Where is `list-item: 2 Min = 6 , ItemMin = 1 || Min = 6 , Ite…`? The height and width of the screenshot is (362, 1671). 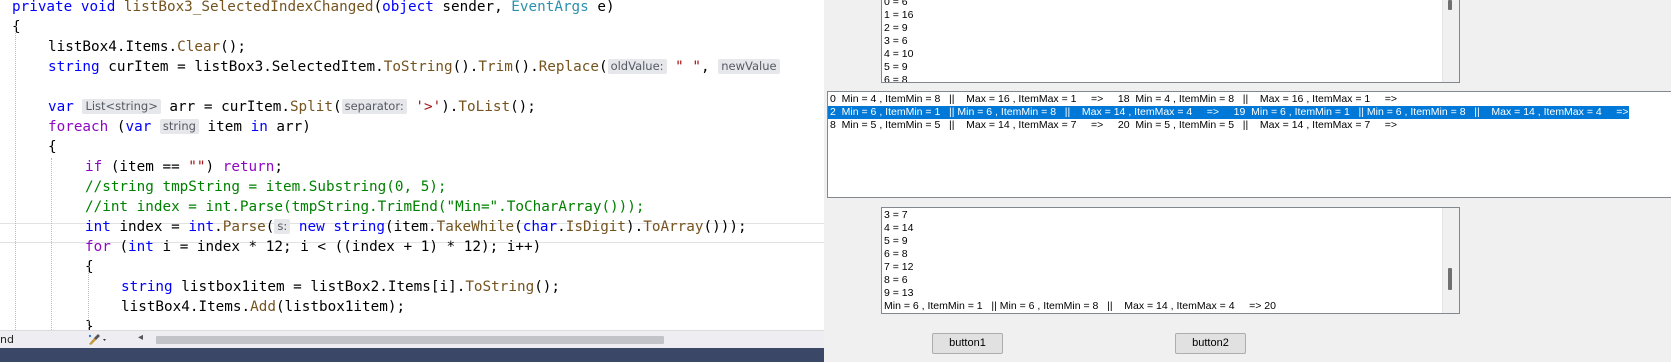 list-item: 2 Min = 6 , ItemMin = 1 || Min = 6 , Ite… is located at coordinates (1228, 112).